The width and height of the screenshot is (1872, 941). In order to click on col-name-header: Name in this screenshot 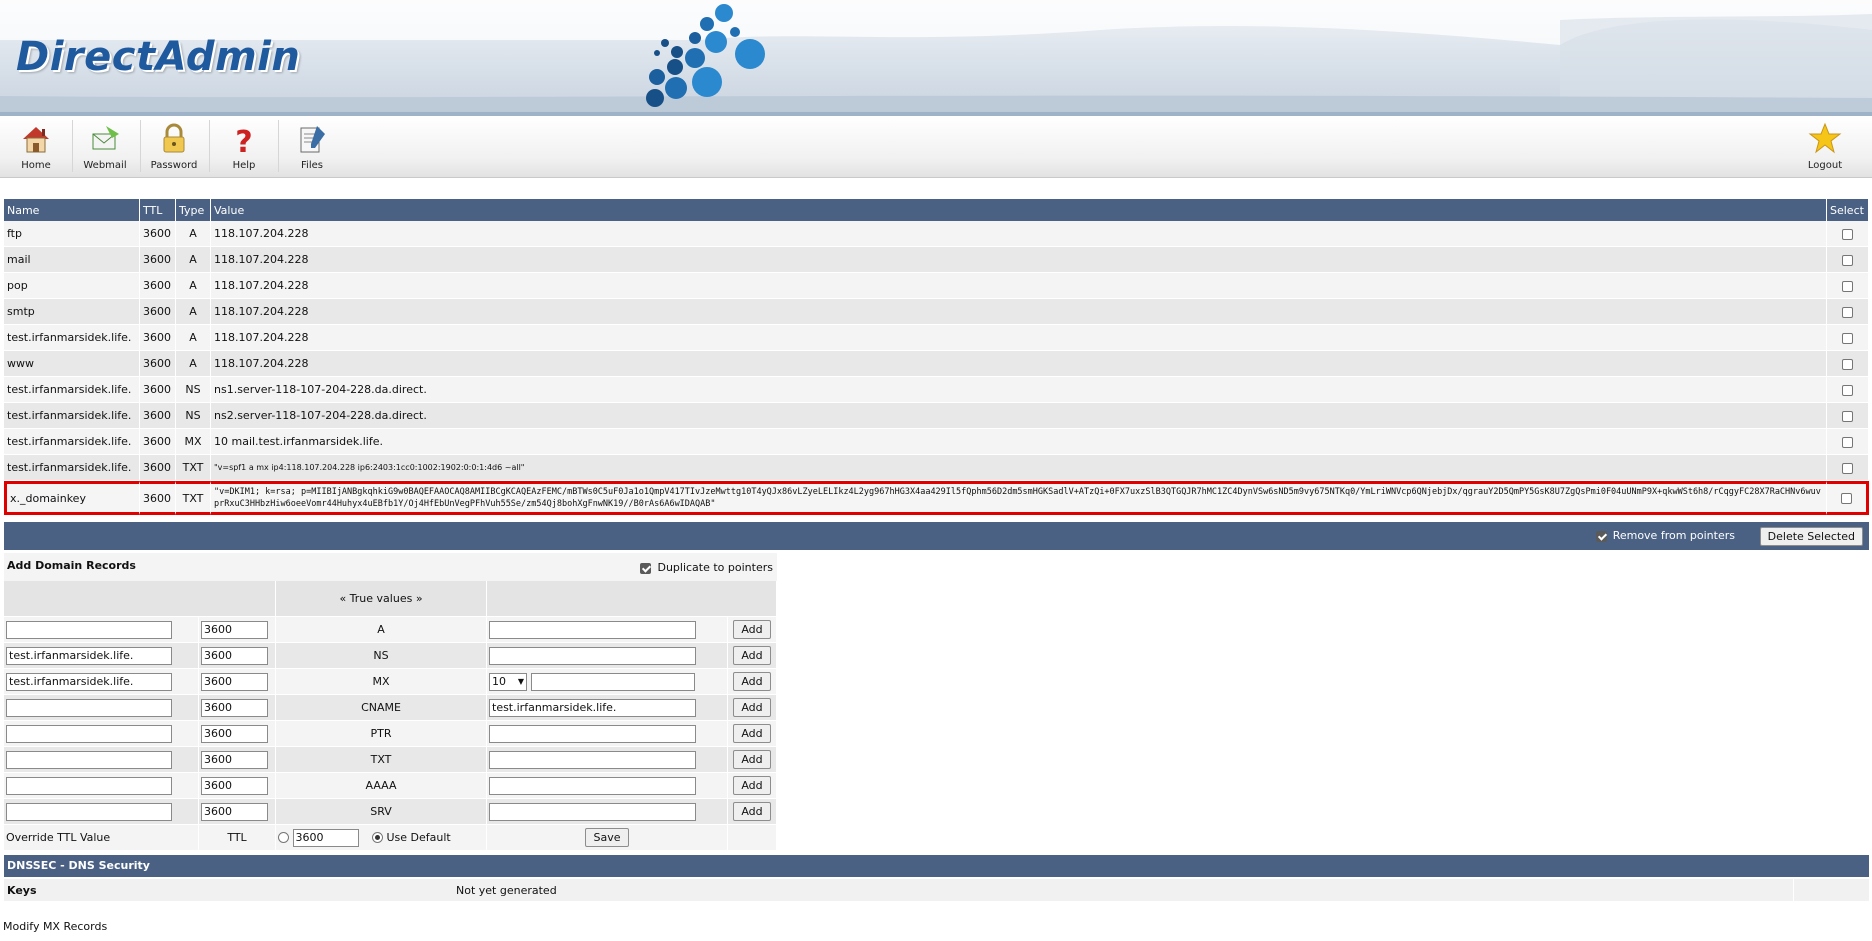, I will do `click(72, 210)`.